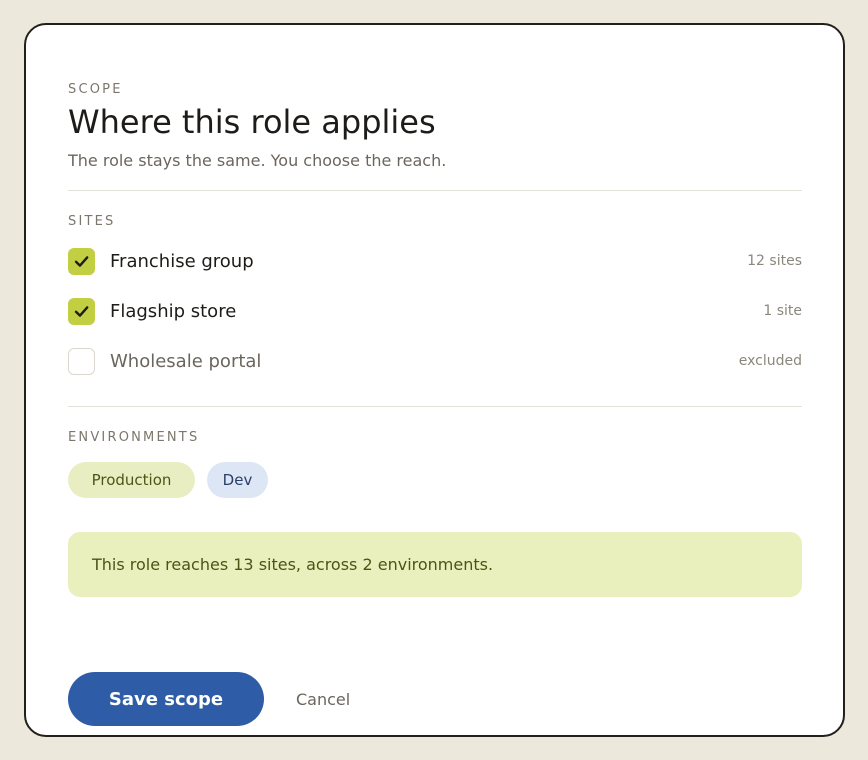 The image size is (868, 760). I want to click on site-checkbox-flagship-store, so click(81, 311).